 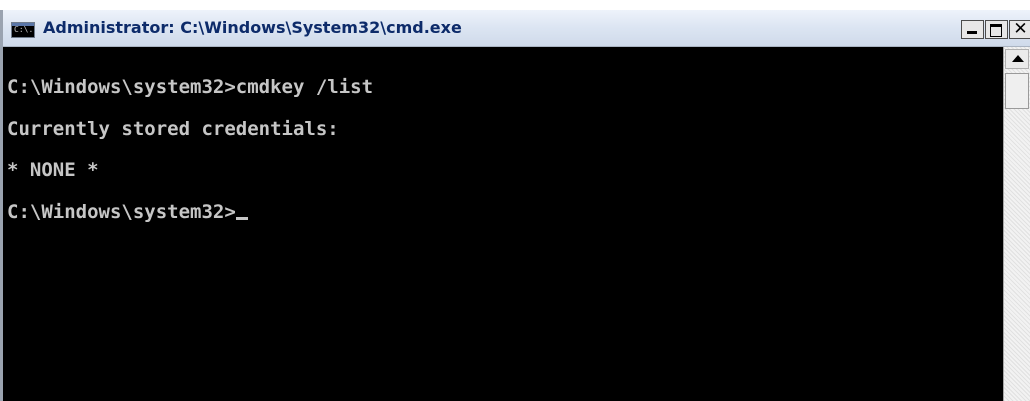 I want to click on prompt-line: C:\Windows\system32>, so click(x=127, y=212).